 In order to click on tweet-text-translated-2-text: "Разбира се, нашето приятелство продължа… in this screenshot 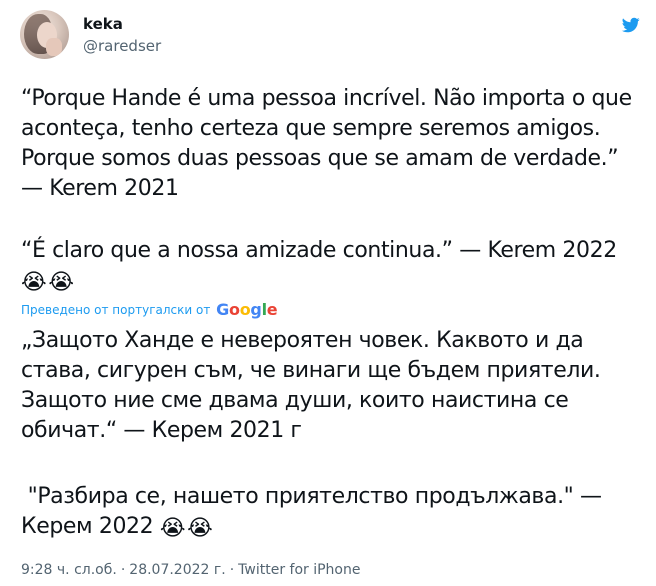, I will do `click(315, 511)`.